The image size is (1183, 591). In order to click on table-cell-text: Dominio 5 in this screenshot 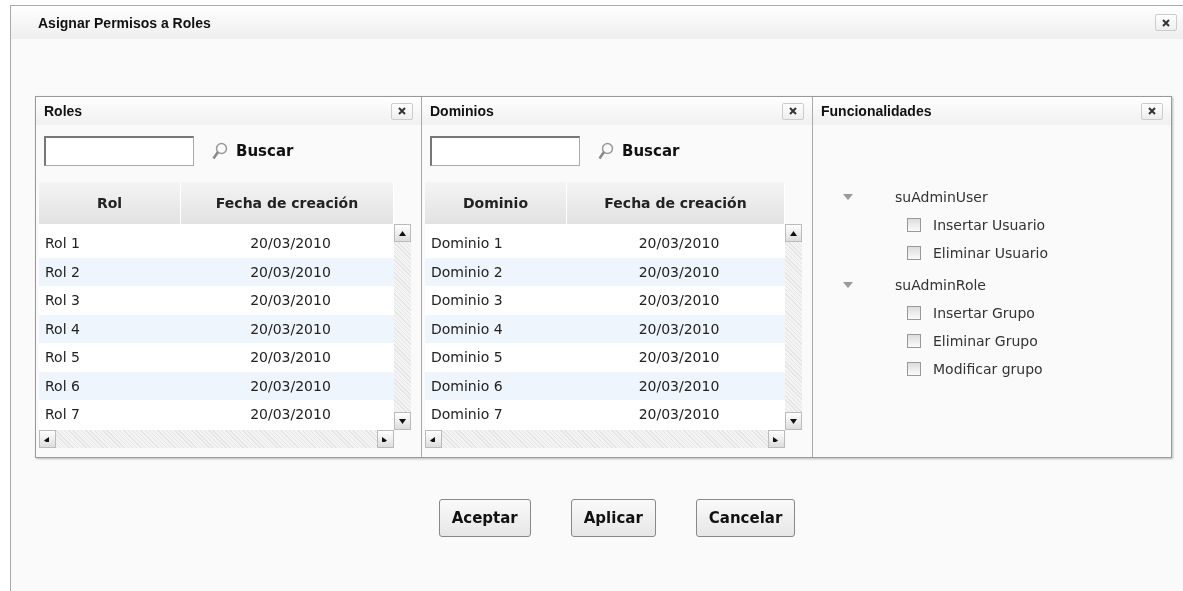, I will do `click(467, 357)`.